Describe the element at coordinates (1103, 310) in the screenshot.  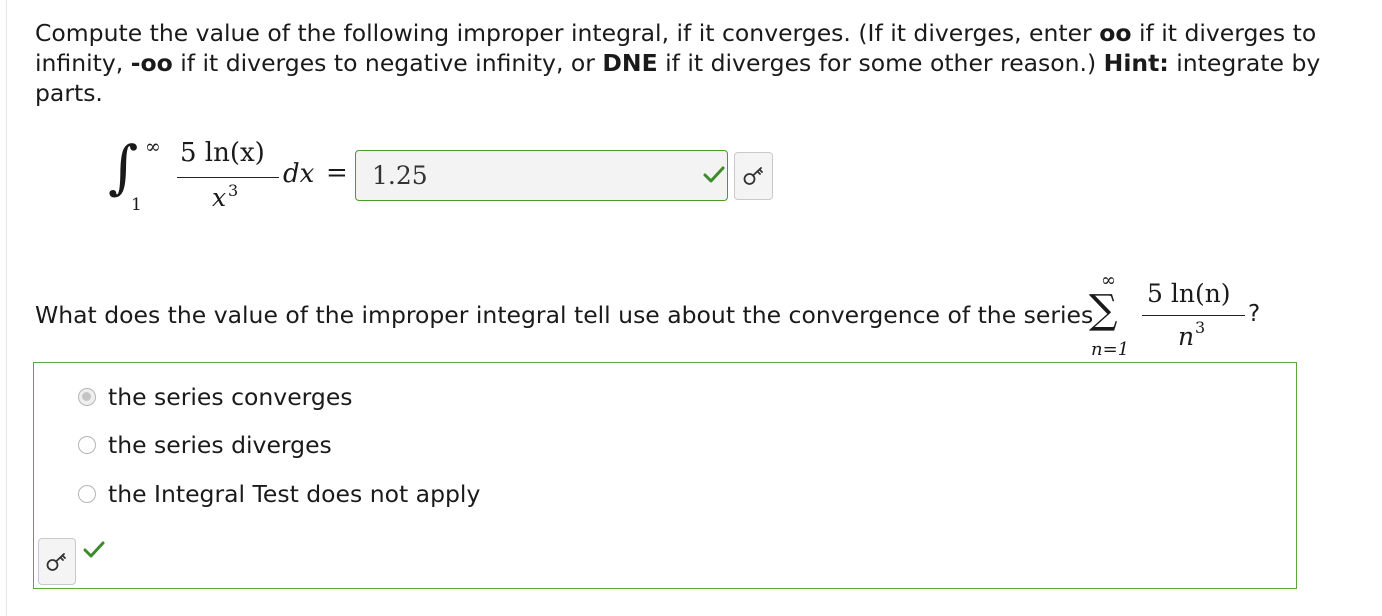
I see `summation-sign: ∑` at that location.